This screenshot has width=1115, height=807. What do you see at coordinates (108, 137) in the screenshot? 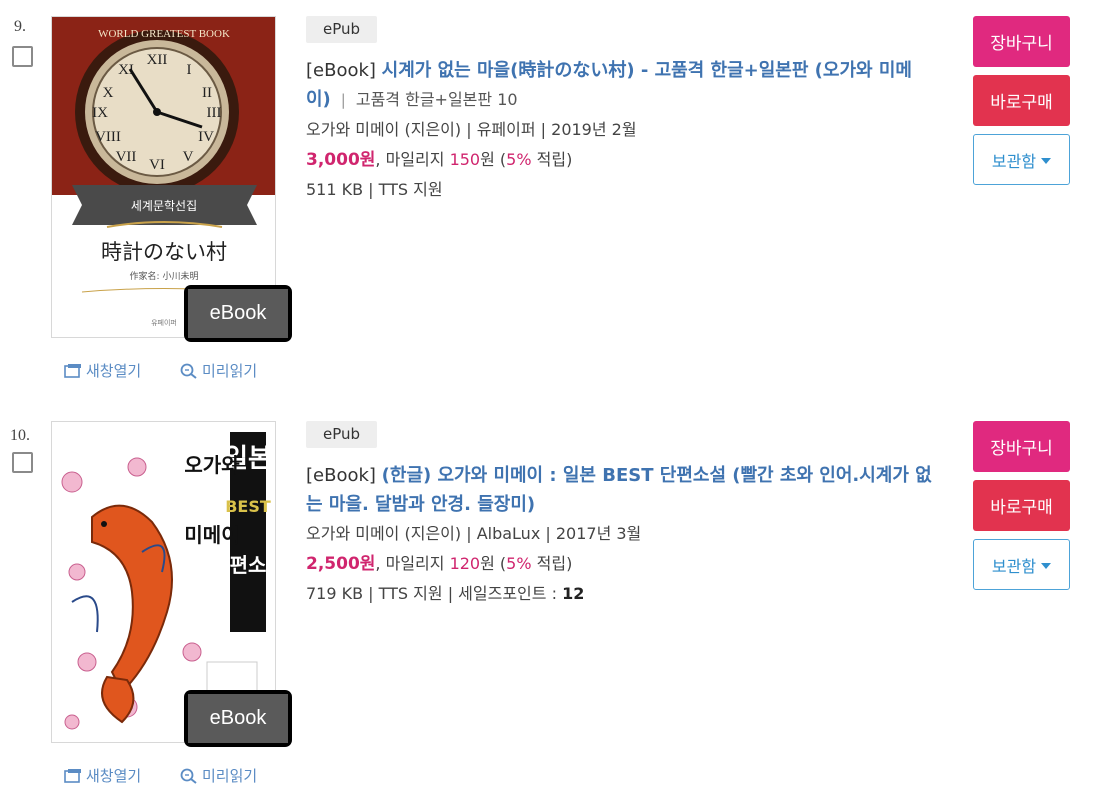
I see `svg-text: VIII` at bounding box center [108, 137].